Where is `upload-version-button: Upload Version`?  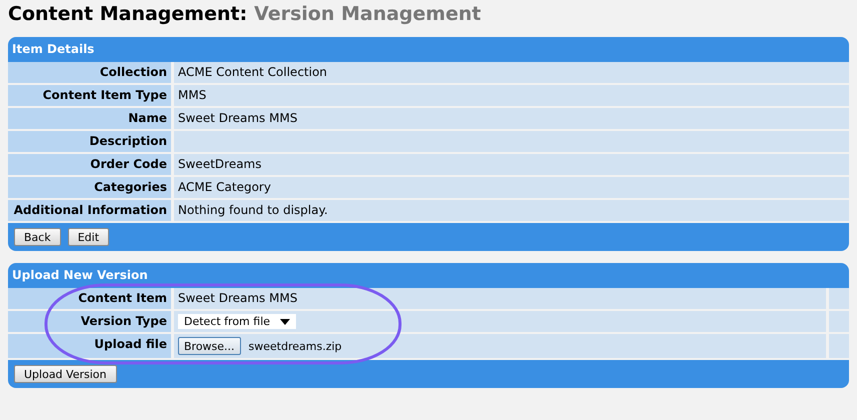
upload-version-button: Upload Version is located at coordinates (65, 374).